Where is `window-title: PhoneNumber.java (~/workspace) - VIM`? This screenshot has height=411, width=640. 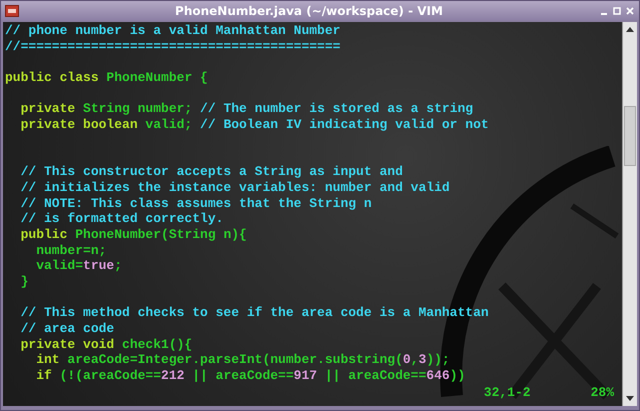 window-title: PhoneNumber.java (~/workspace) - VIM is located at coordinates (309, 11).